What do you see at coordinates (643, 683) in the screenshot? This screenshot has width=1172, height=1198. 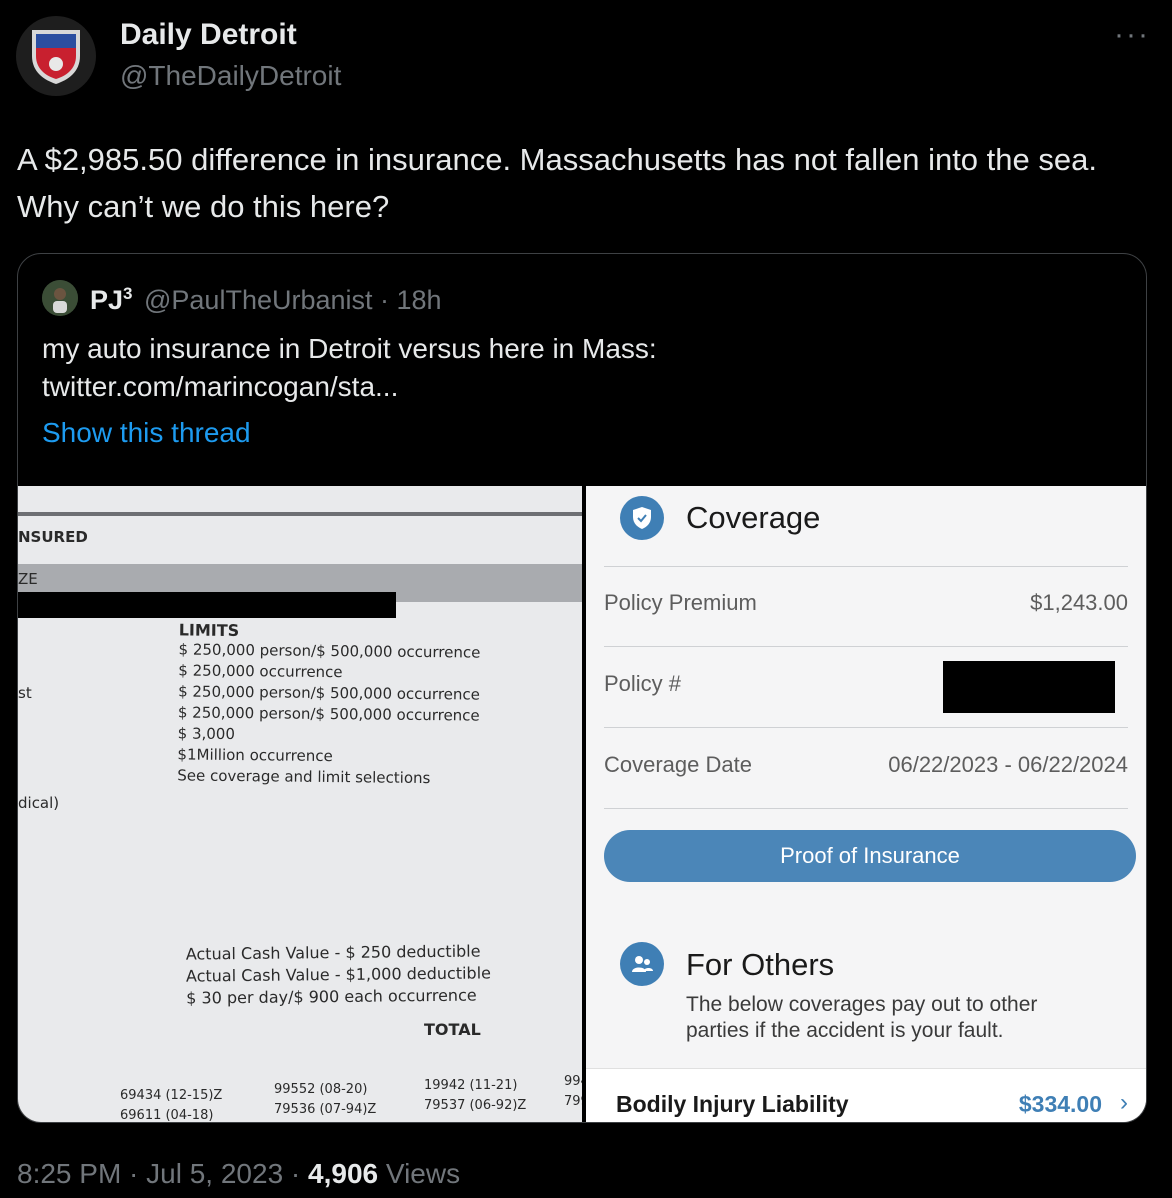 I see `policy-label: Policy #` at bounding box center [643, 683].